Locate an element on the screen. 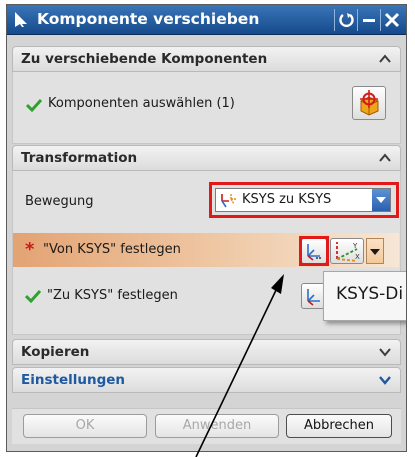 The height and width of the screenshot is (457, 415). inferred-csys-button: Y X is located at coordinates (347, 251).